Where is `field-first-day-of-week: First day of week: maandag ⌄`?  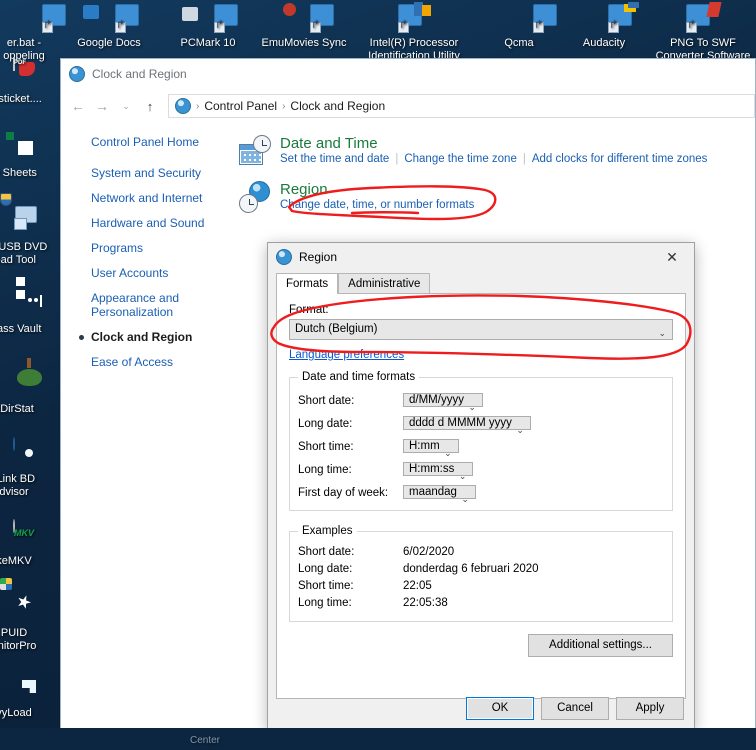 field-first-day-of-week: First day of week: maandag ⌄ is located at coordinates (481, 493).